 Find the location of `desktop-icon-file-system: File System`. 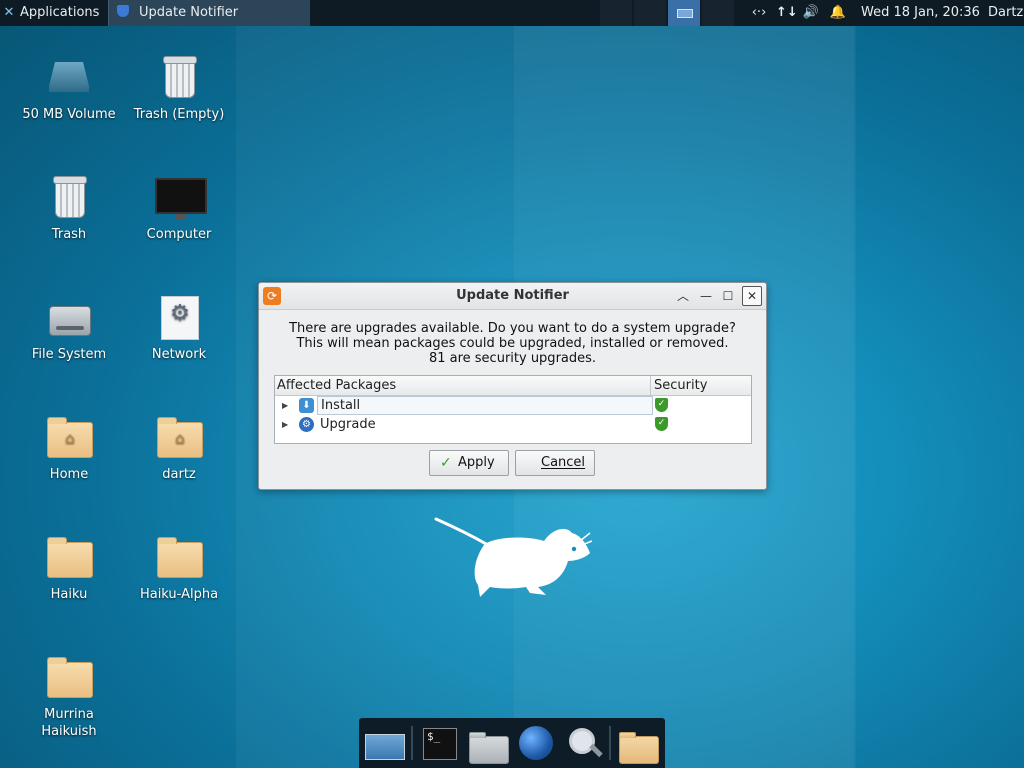

desktop-icon-file-system: File System is located at coordinates (69, 329).